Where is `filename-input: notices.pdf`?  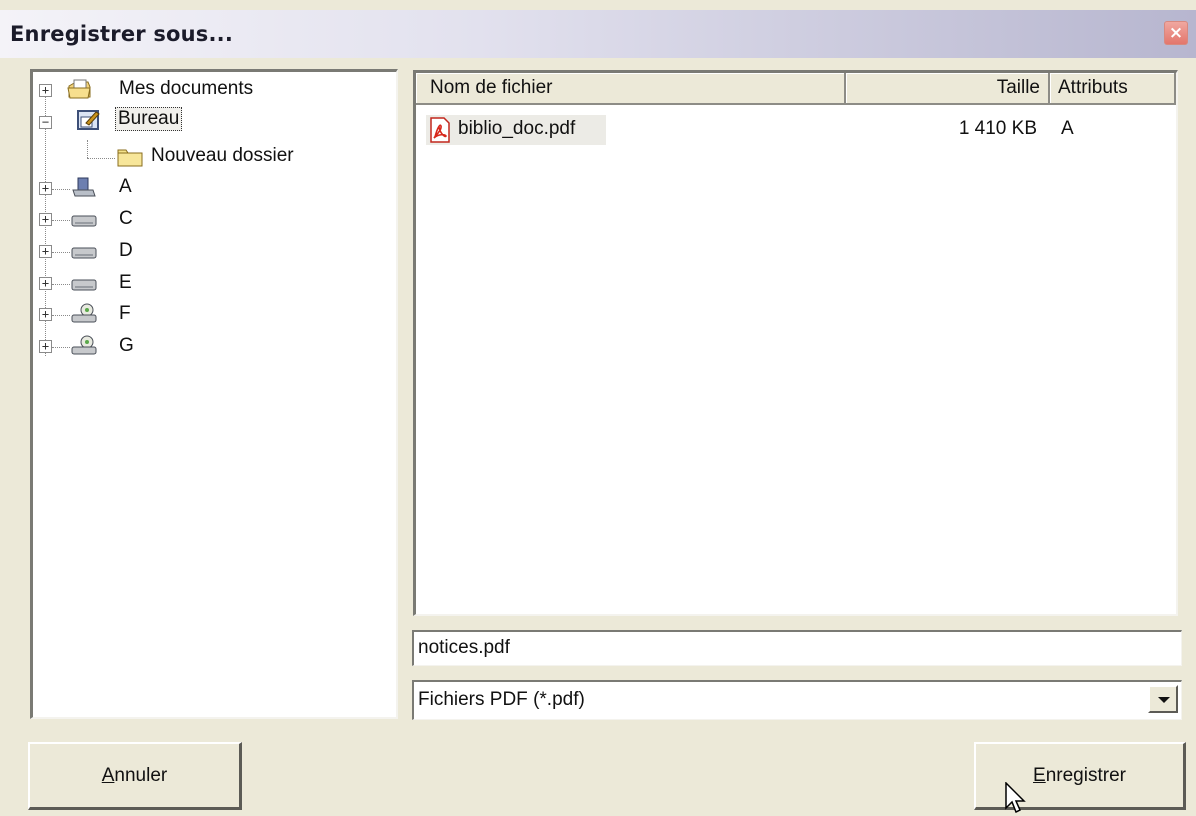 filename-input: notices.pdf is located at coordinates (797, 648).